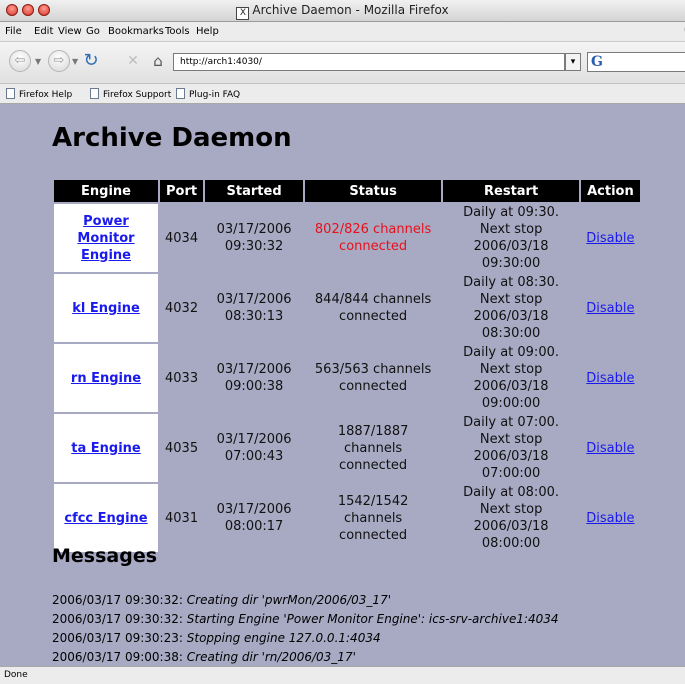 This screenshot has width=685, height=684. I want to click on menu-go: Go, so click(93, 31).